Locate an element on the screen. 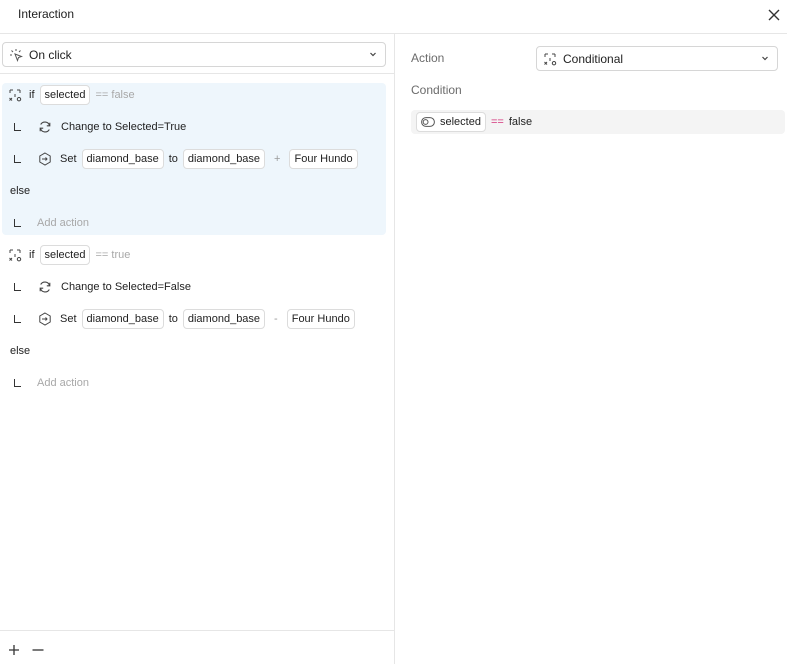  condition-label: Condition is located at coordinates (436, 90).